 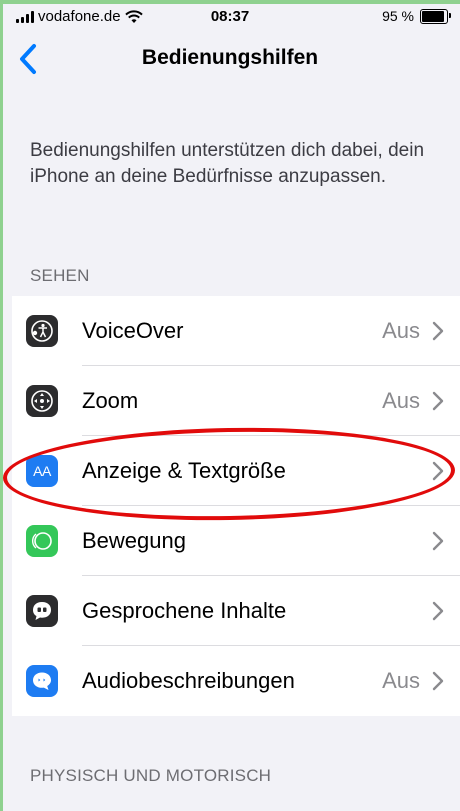 I want to click on row-audiobeschreibungen: Audiobeschreibungen Aus, so click(x=236, y=681).